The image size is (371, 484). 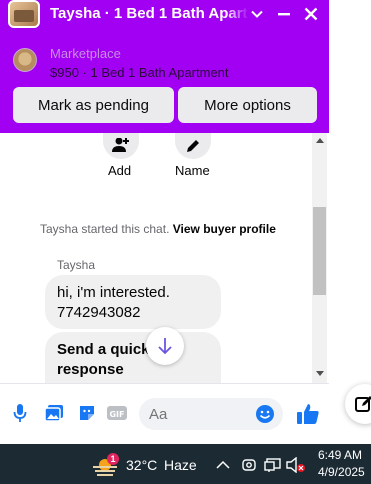 I want to click on avatar, so click(x=24, y=14).